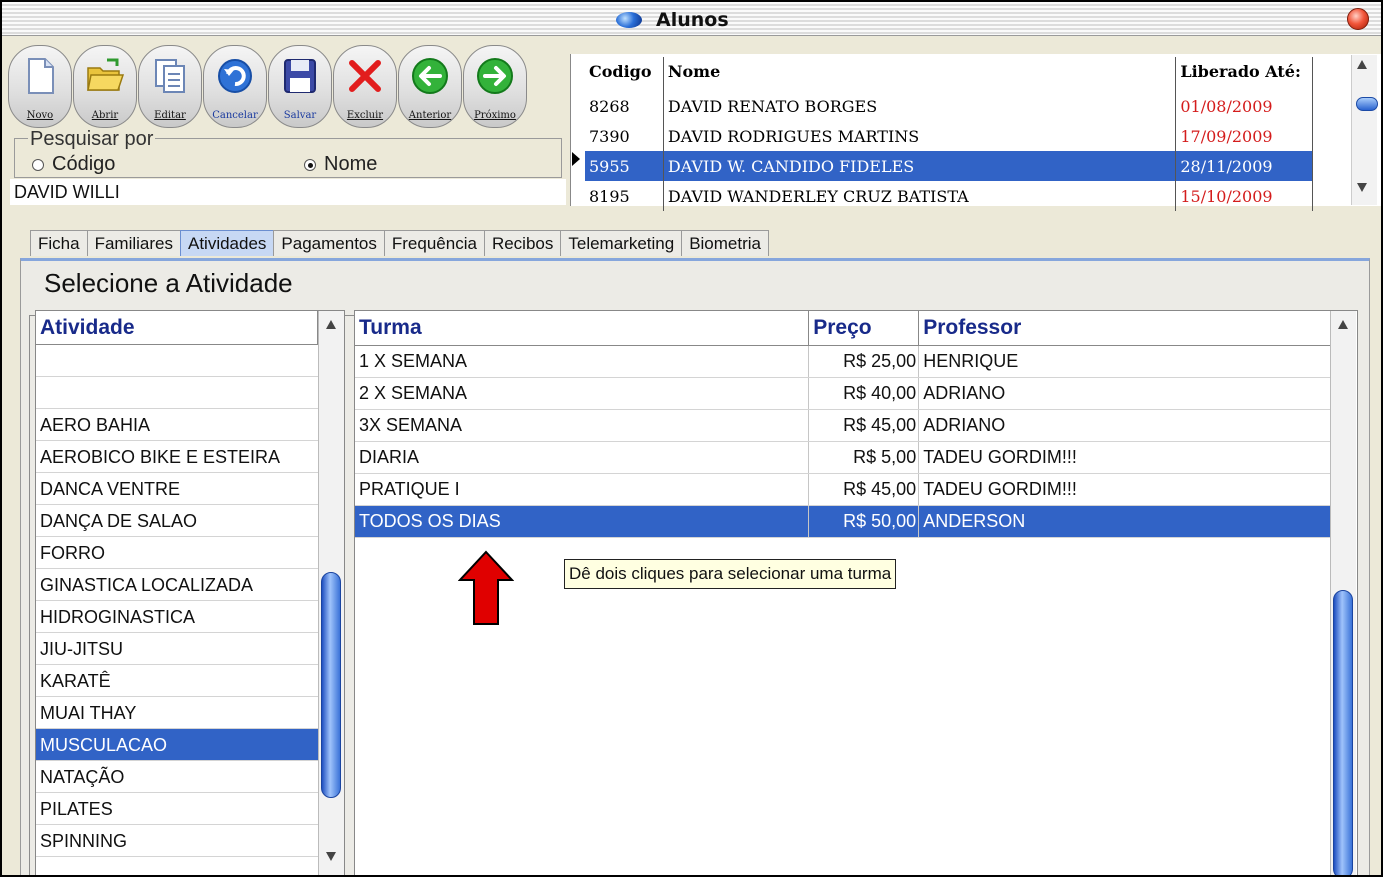 This screenshot has width=1383, height=877. I want to click on radio-name-label: Nome, so click(351, 164).